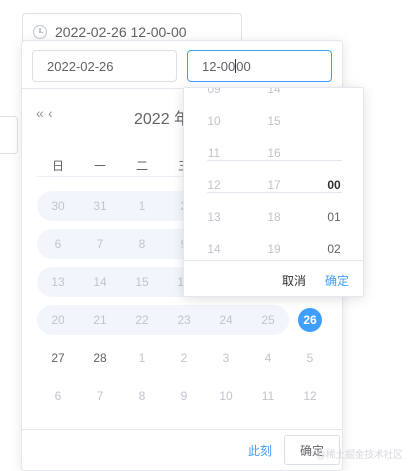 The height and width of the screenshot is (471, 415). What do you see at coordinates (243, 66) in the screenshot?
I see `time-input-value-after-caret: 00` at bounding box center [243, 66].